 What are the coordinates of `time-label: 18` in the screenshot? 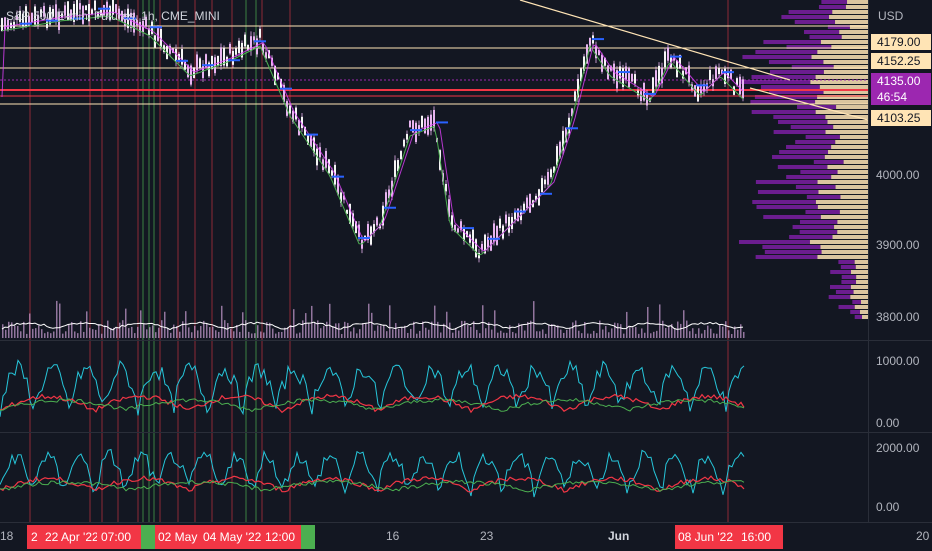 It's located at (7, 536).